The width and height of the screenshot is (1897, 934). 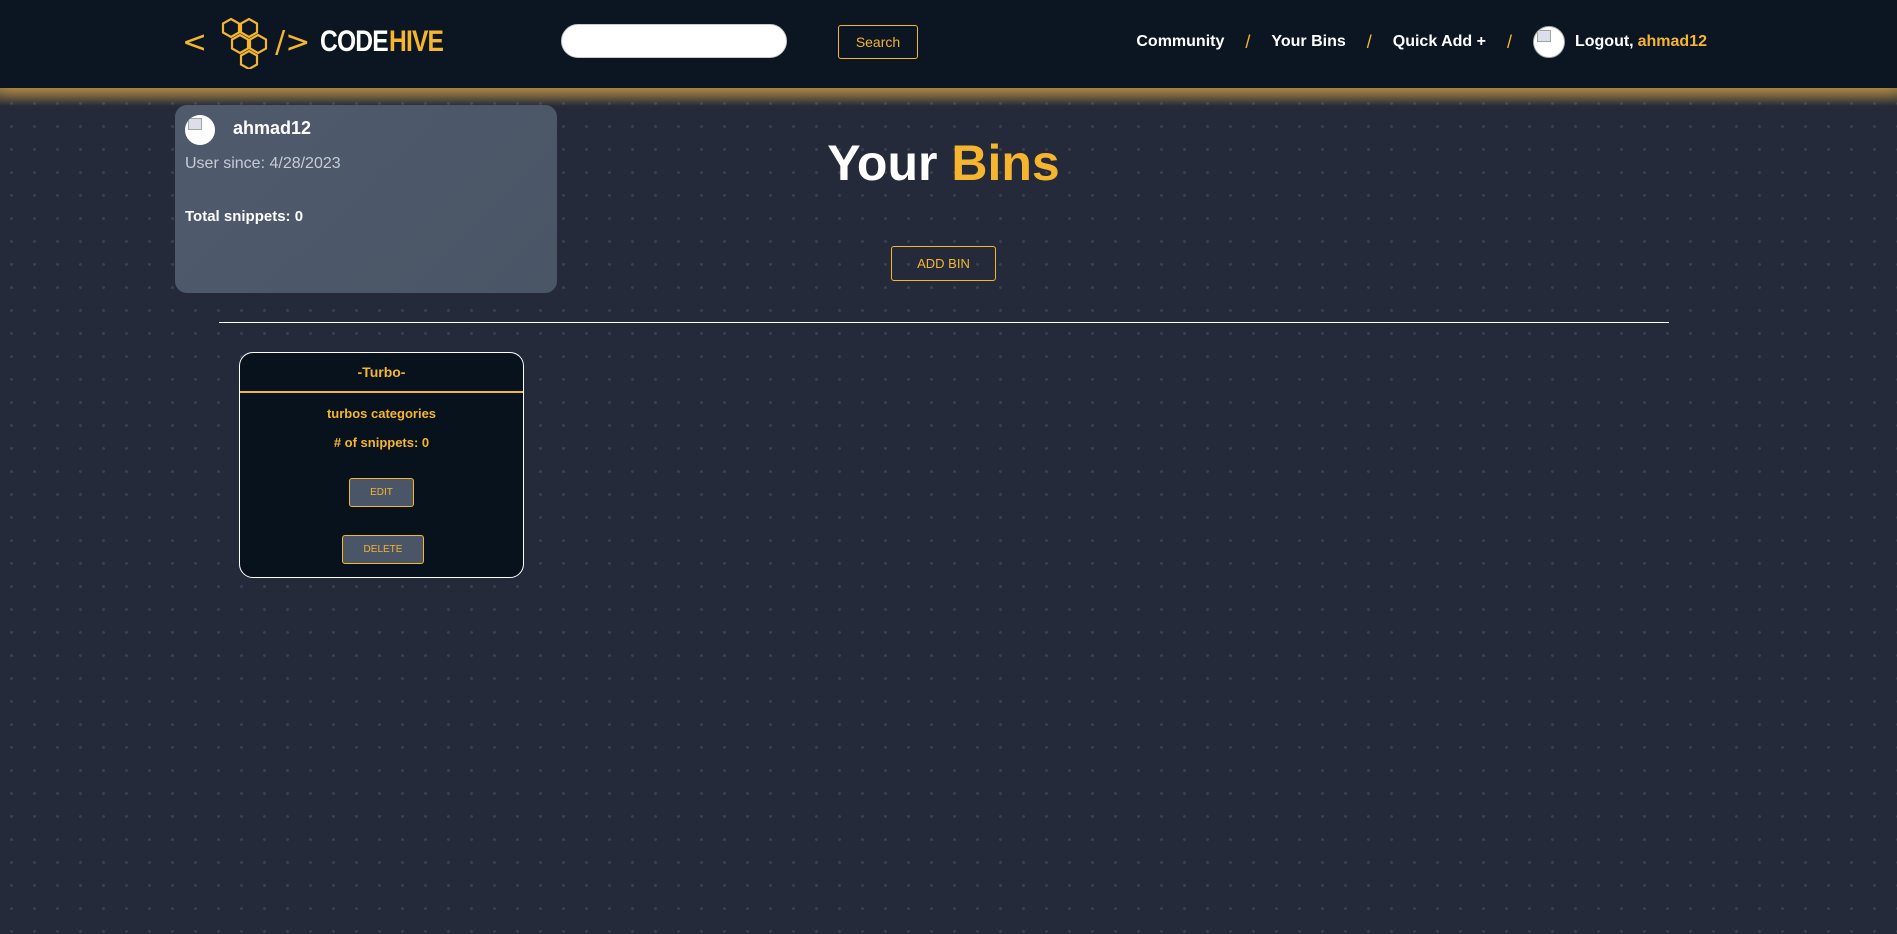 What do you see at coordinates (381, 372) in the screenshot?
I see `bin-title: -Turbo-` at bounding box center [381, 372].